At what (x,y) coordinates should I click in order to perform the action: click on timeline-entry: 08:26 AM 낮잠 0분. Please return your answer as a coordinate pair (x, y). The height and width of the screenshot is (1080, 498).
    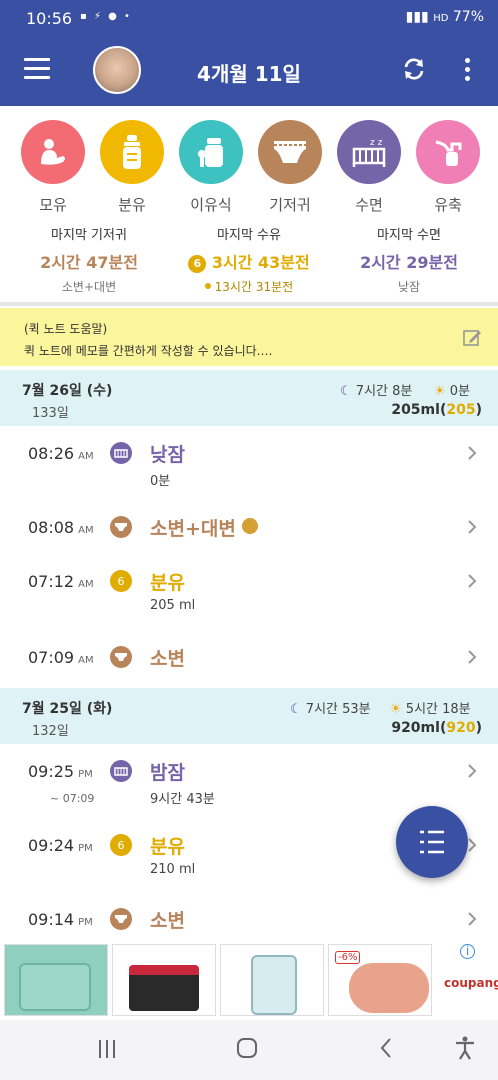
    Looking at the image, I should click on (249, 460).